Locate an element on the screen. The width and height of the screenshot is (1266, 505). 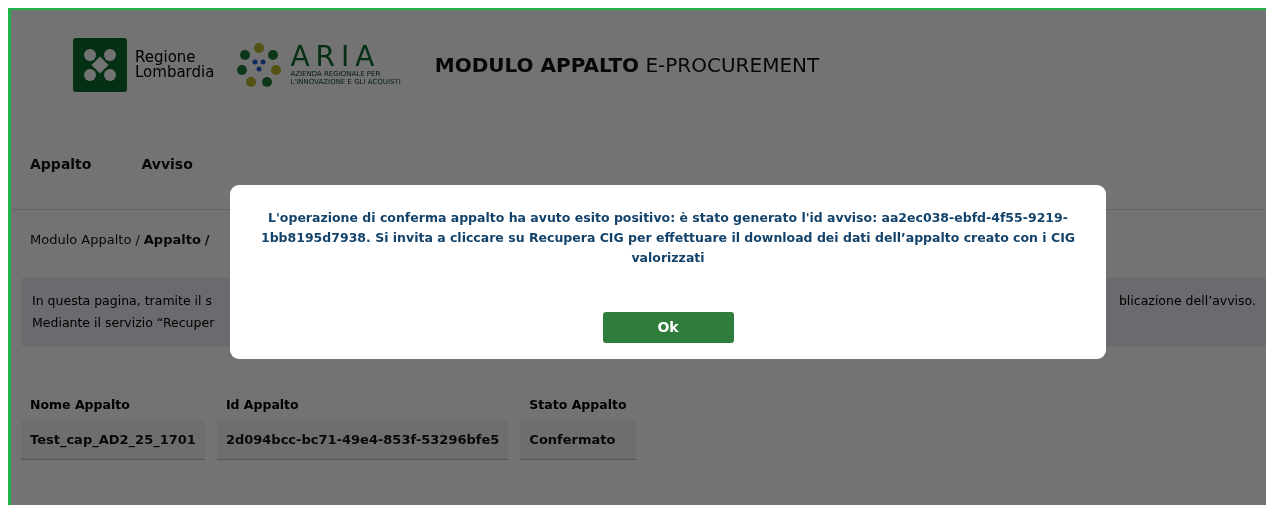
dots-logo-icon is located at coordinates (259, 65).